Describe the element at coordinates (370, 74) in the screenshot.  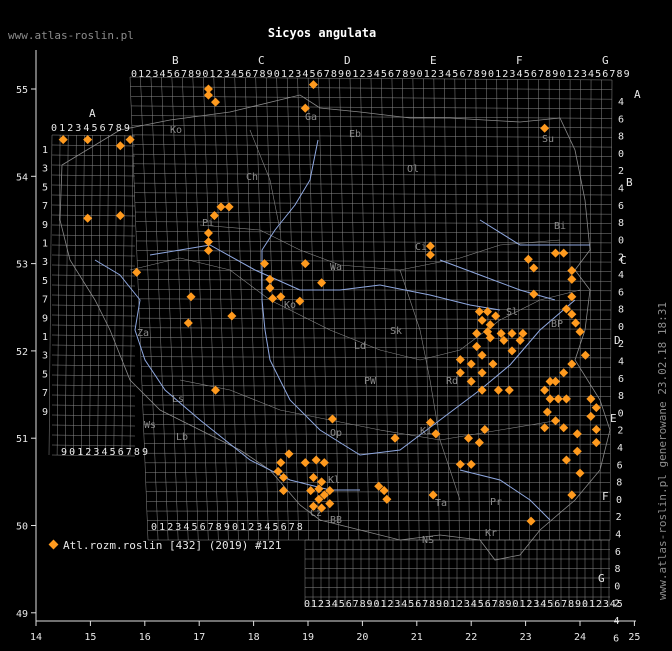
I see `grid-top-digit: 3` at that location.